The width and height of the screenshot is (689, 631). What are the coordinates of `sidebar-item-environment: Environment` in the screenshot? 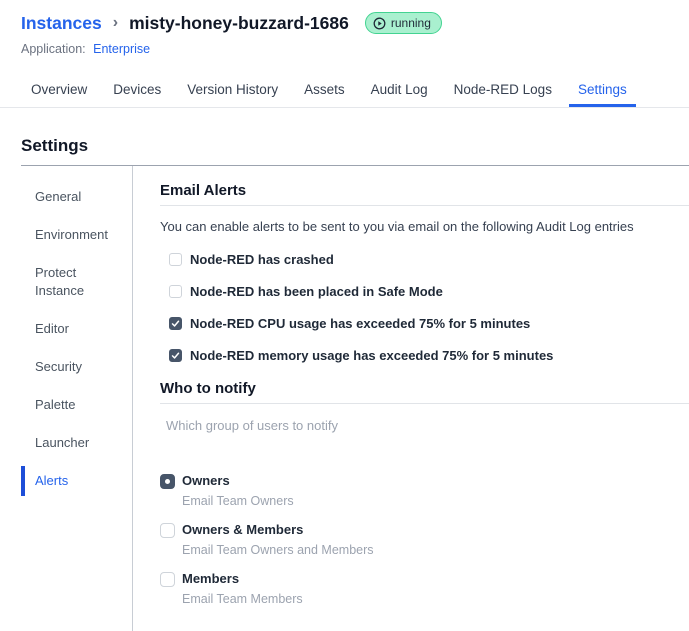 It's located at (76, 235).